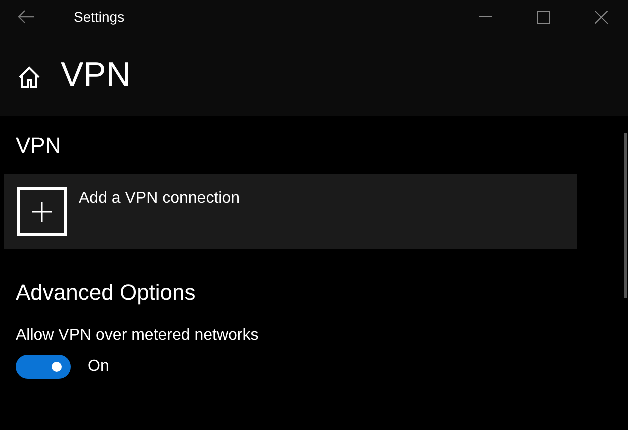  I want to click on minimize-icon, so click(485, 17).